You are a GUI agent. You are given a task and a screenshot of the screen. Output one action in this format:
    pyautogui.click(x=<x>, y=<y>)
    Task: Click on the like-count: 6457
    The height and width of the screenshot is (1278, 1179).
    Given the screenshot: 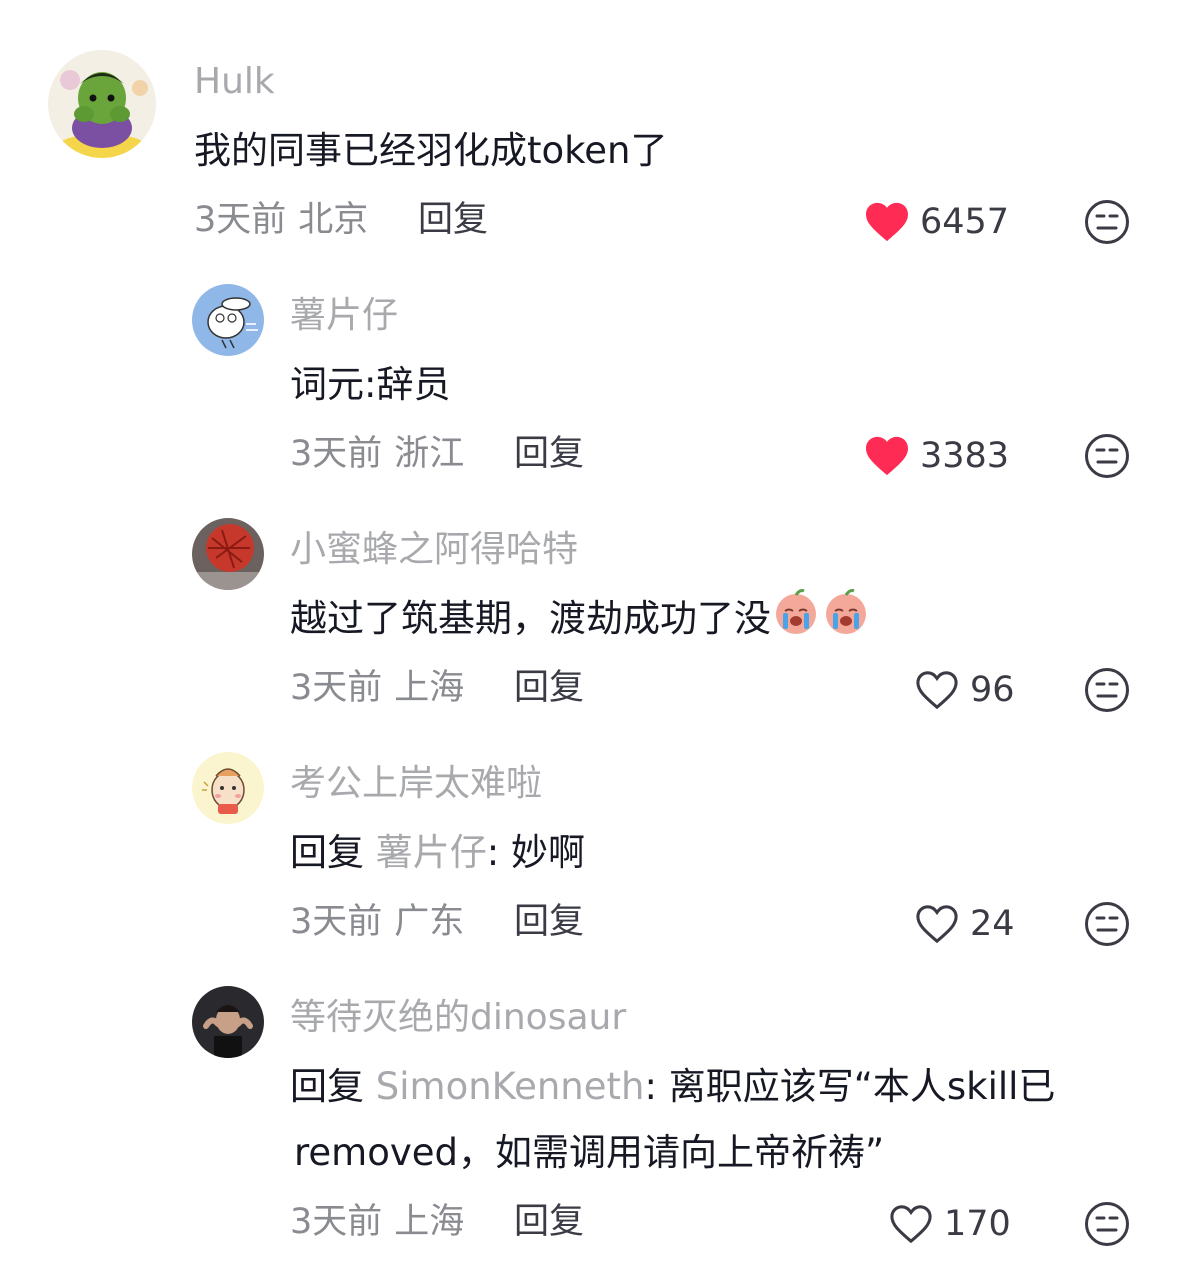 What is the action you would take?
    pyautogui.click(x=965, y=222)
    